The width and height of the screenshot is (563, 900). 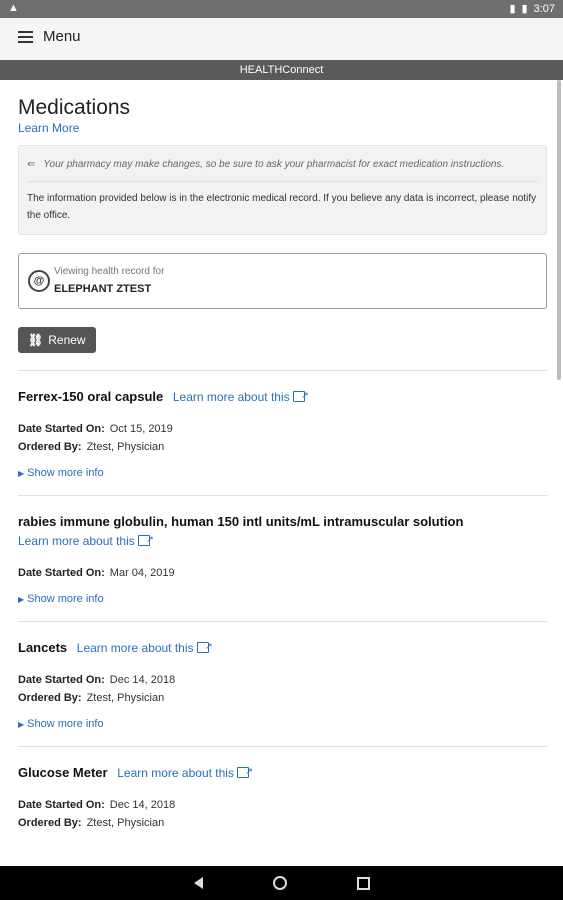 I want to click on link-icon: ⛓, so click(x=36, y=340).